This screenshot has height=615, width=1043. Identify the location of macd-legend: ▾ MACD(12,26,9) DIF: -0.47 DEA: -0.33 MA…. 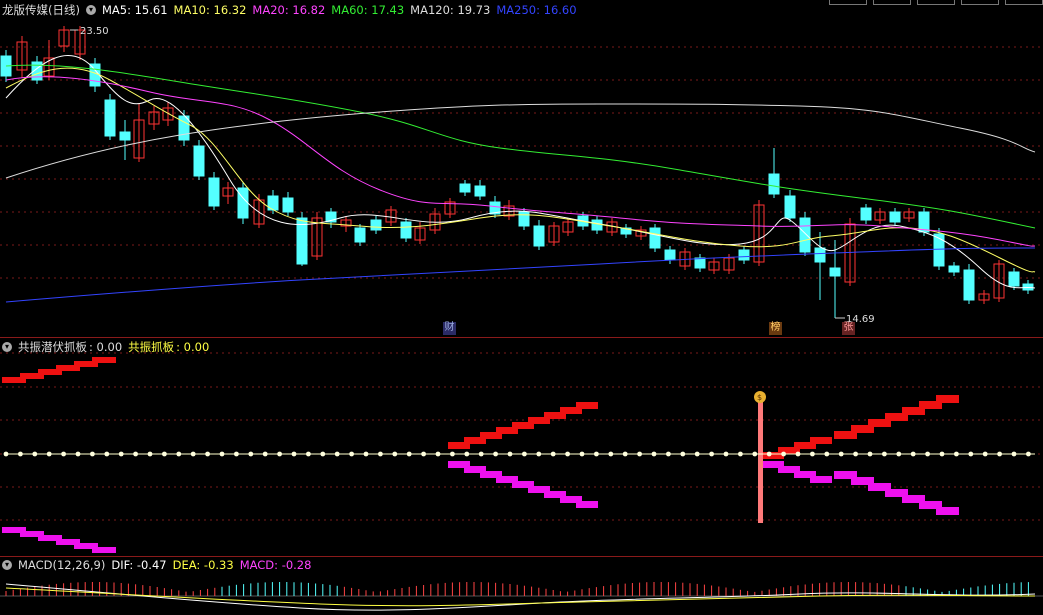
(156, 565).